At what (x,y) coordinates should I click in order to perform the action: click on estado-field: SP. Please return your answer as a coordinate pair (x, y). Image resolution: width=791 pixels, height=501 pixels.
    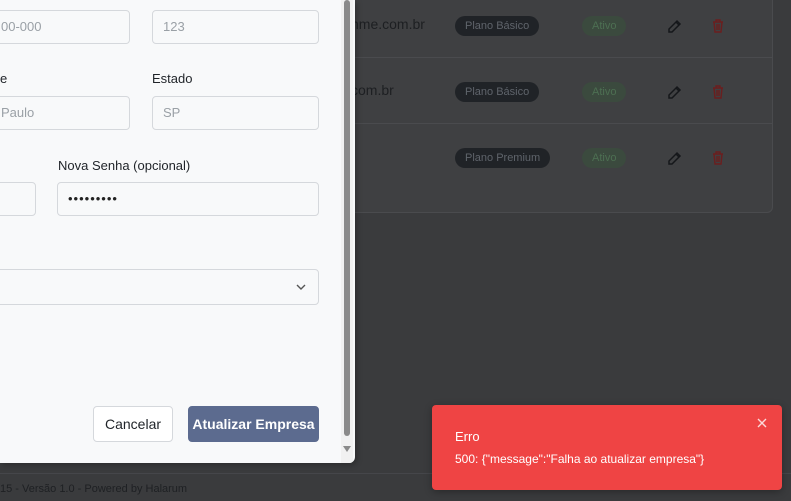
    Looking at the image, I should click on (235, 113).